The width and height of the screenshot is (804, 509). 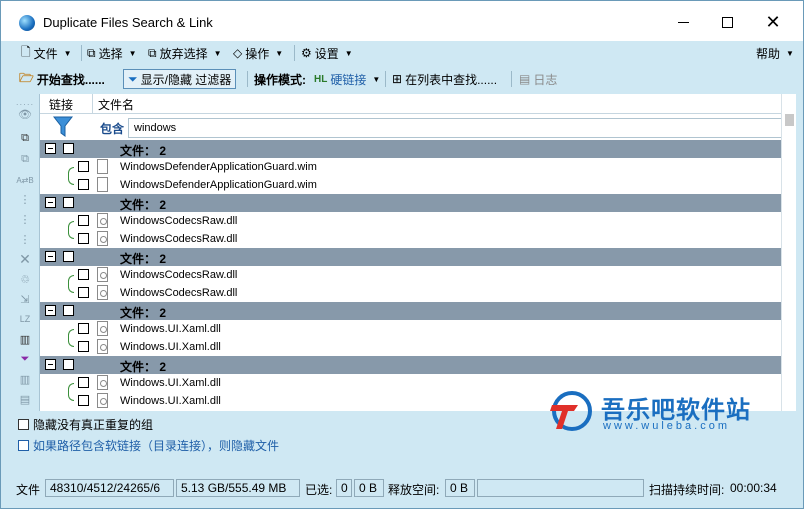 I want to click on delete-icon: ✕, so click(x=25, y=259).